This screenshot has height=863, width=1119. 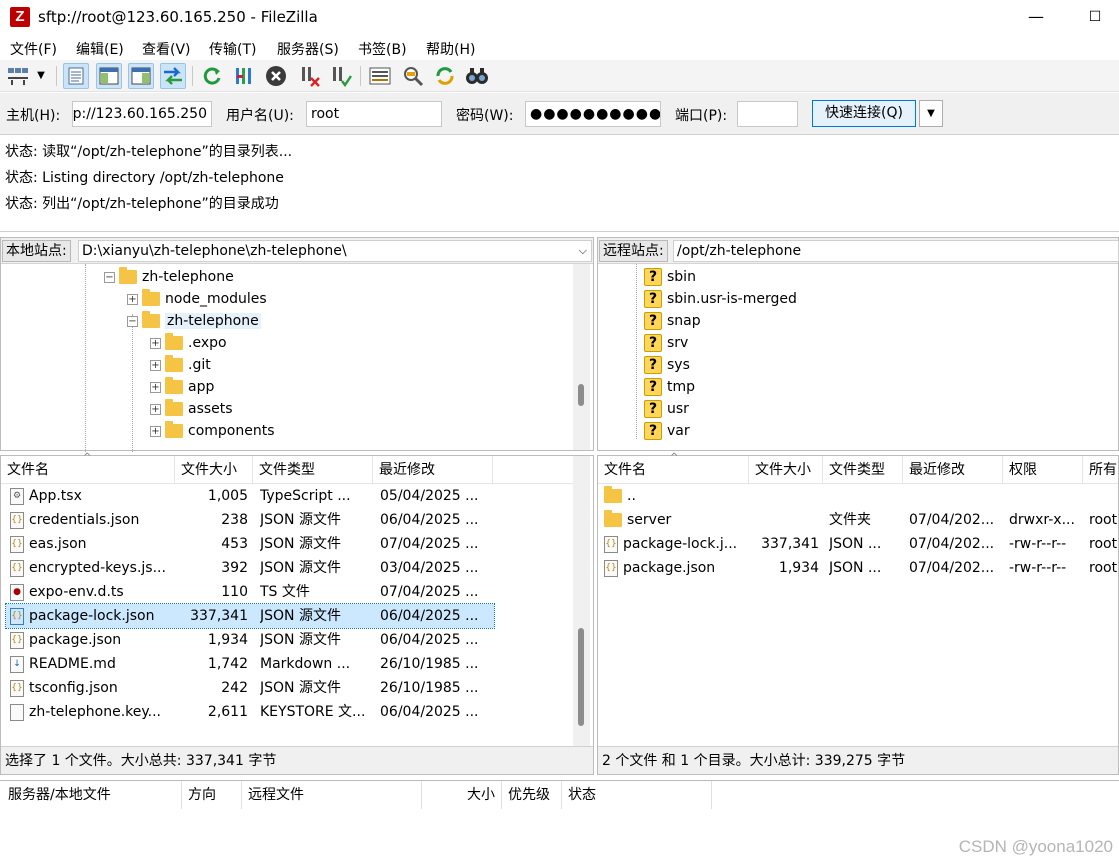 What do you see at coordinates (583, 251) in the screenshot?
I see `chevron-down-icon: ⌵` at bounding box center [583, 251].